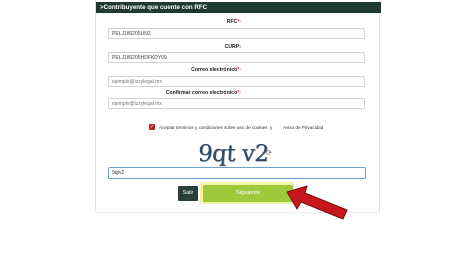  What do you see at coordinates (248, 193) in the screenshot?
I see `next-button: Siguiente` at bounding box center [248, 193].